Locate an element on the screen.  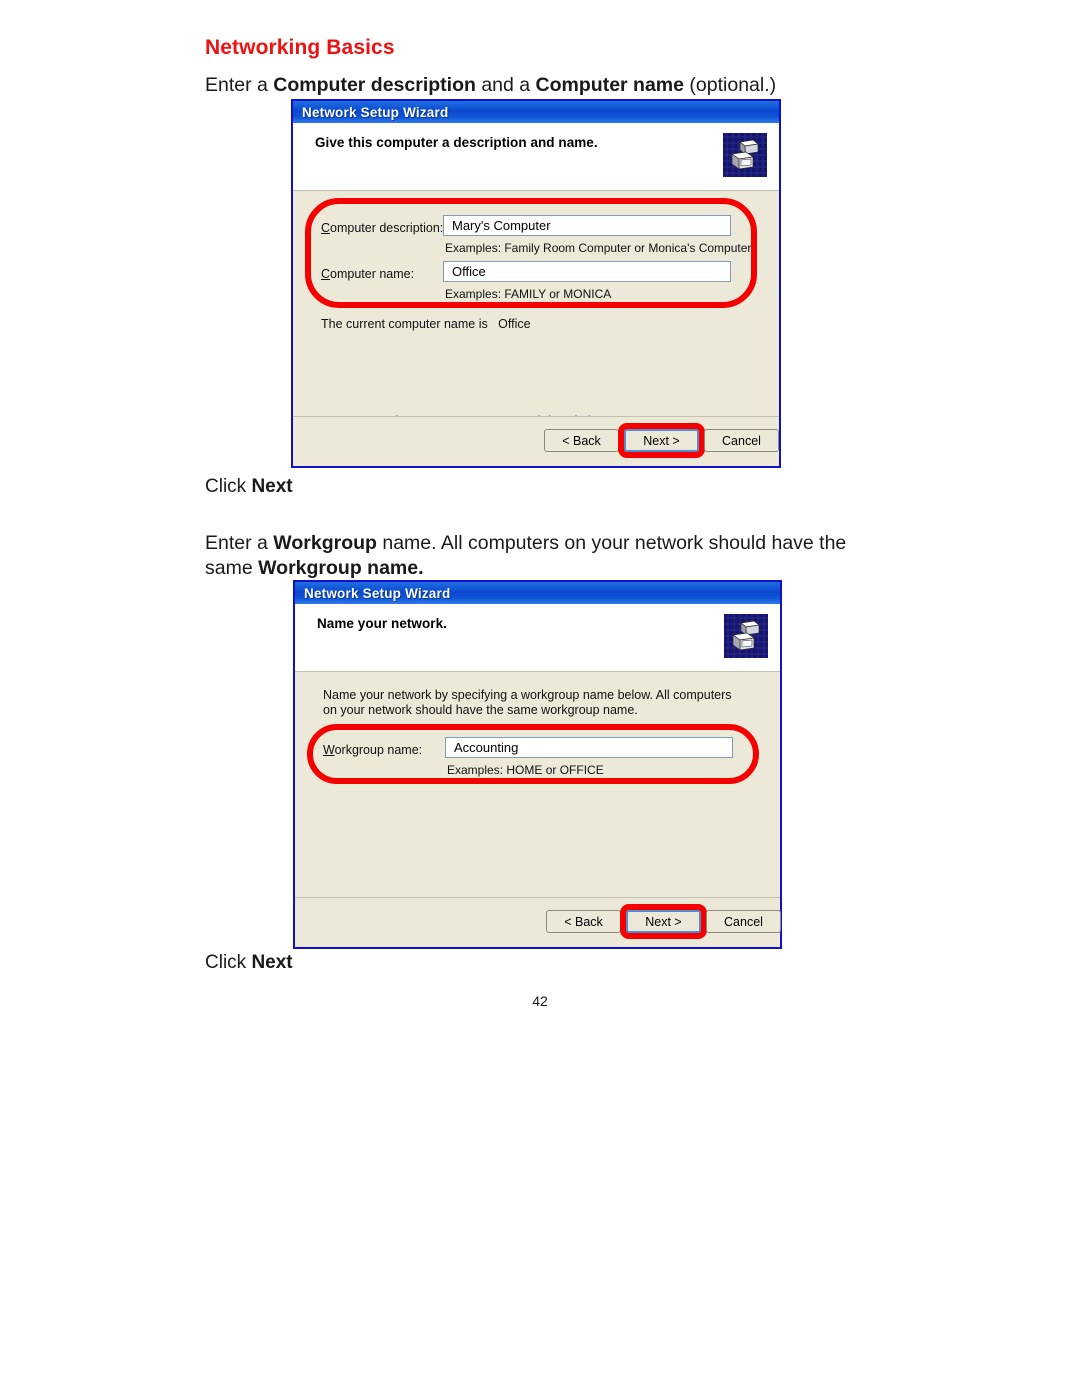
computer-name-label-rest: omputer name: is located at coordinates (372, 274).